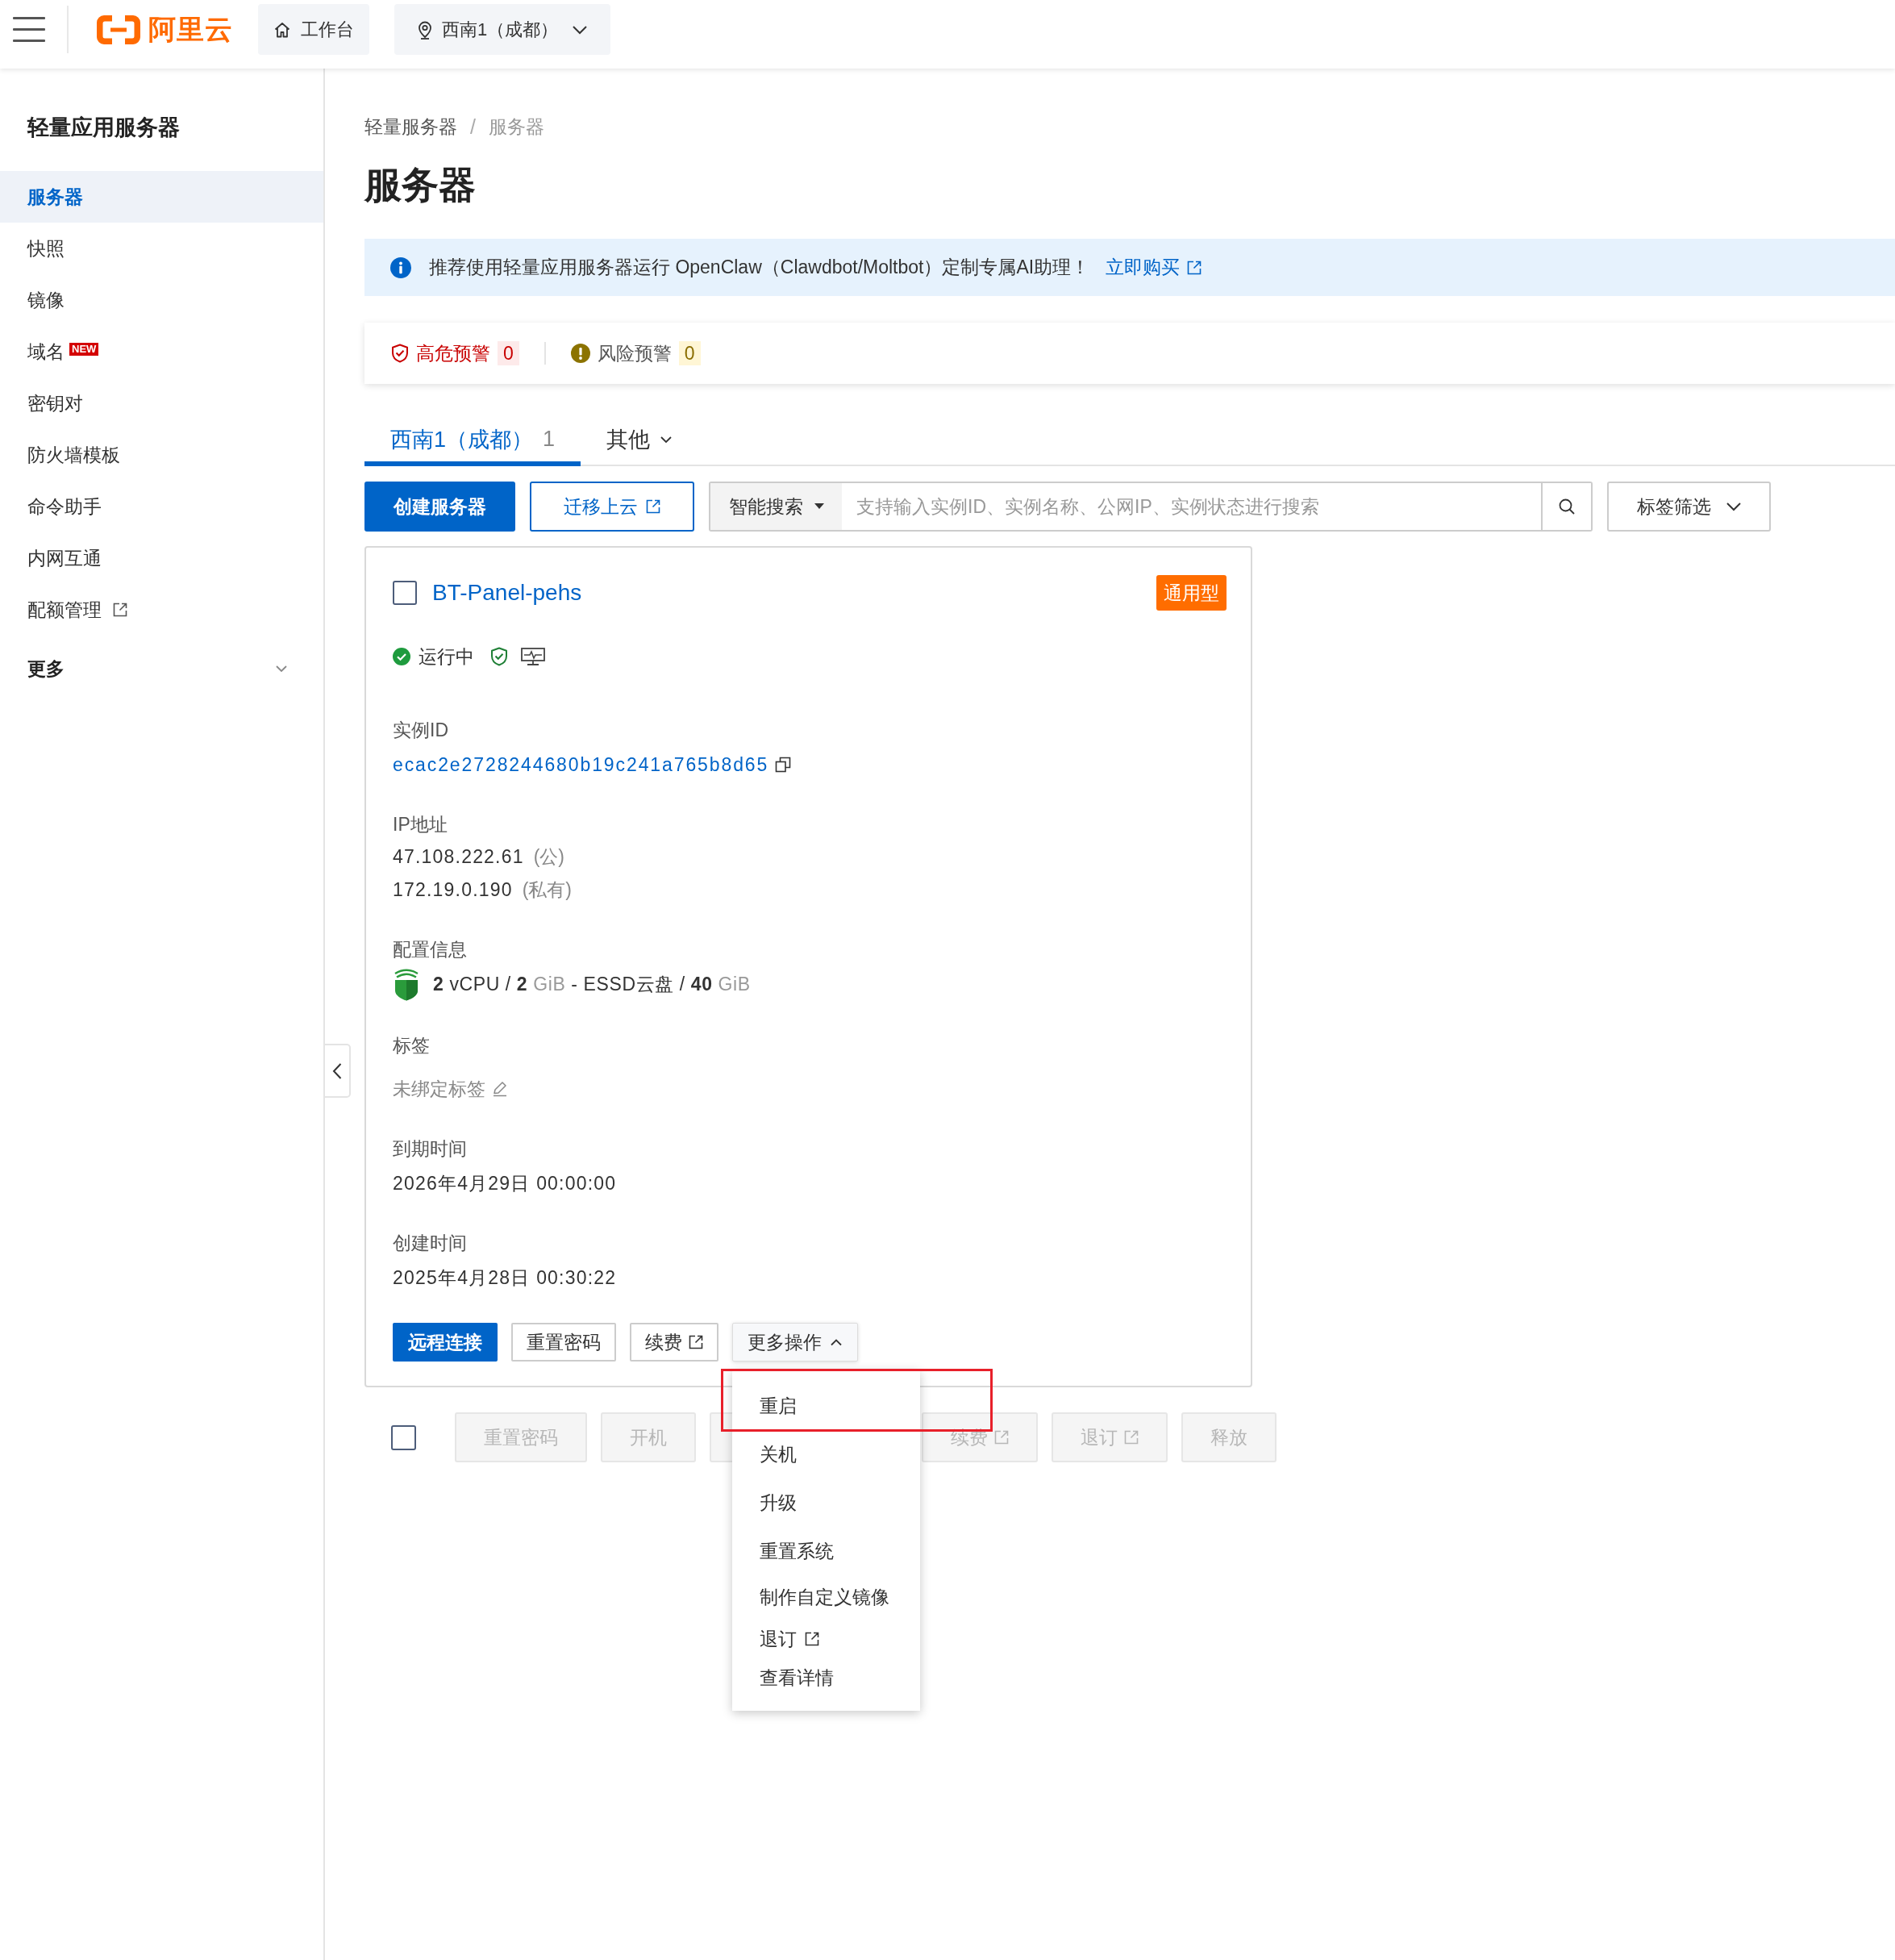 The image size is (1895, 1960). I want to click on search-field: 支持输入实例ID、实例名称、公网IP、实例状态进行搜索, so click(1191, 507).